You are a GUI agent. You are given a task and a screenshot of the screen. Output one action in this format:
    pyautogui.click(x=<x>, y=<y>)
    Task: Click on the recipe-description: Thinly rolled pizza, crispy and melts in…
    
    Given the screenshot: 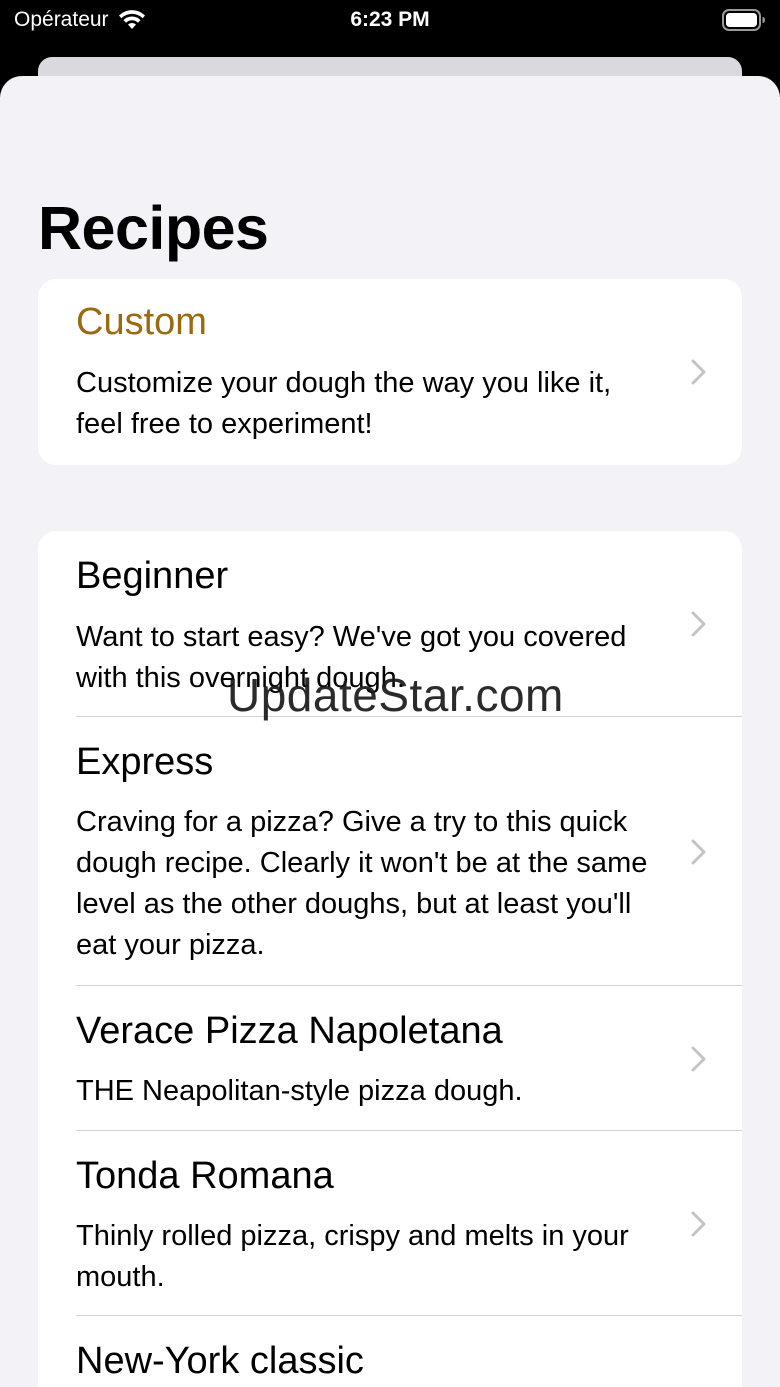 What is the action you would take?
    pyautogui.click(x=352, y=1256)
    